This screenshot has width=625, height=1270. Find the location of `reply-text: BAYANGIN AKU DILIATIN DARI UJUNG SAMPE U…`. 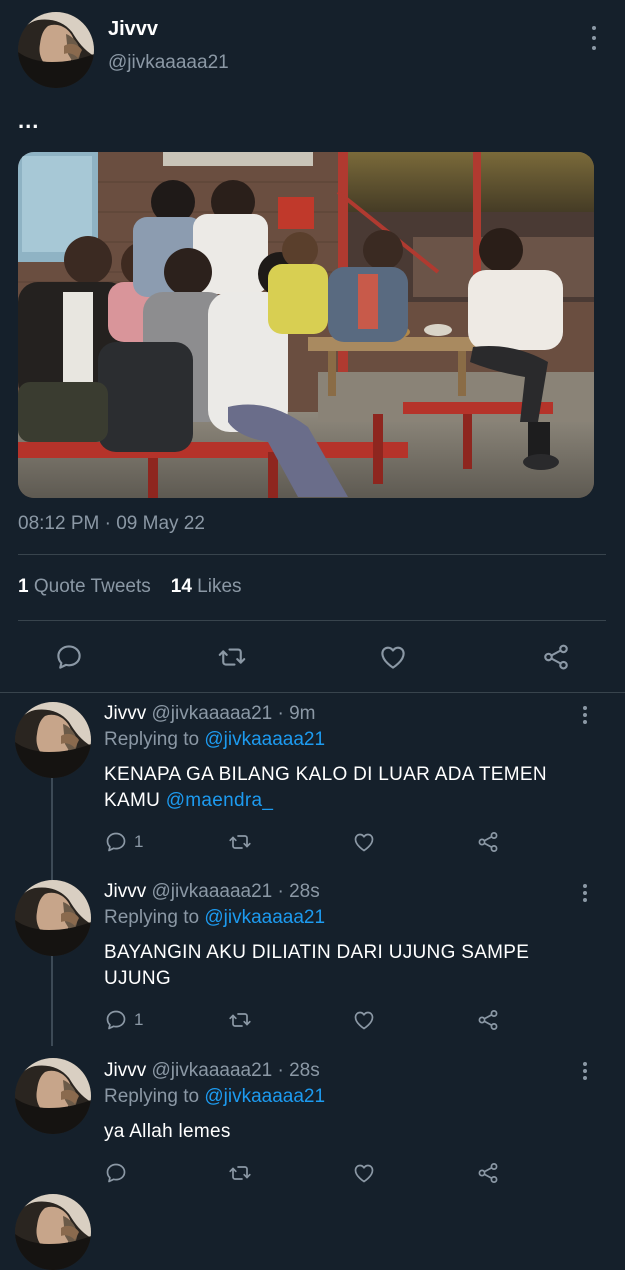

reply-text: BAYANGIN AKU DILIATIN DARI UJUNG SAMPE U… is located at coordinates (317, 965).